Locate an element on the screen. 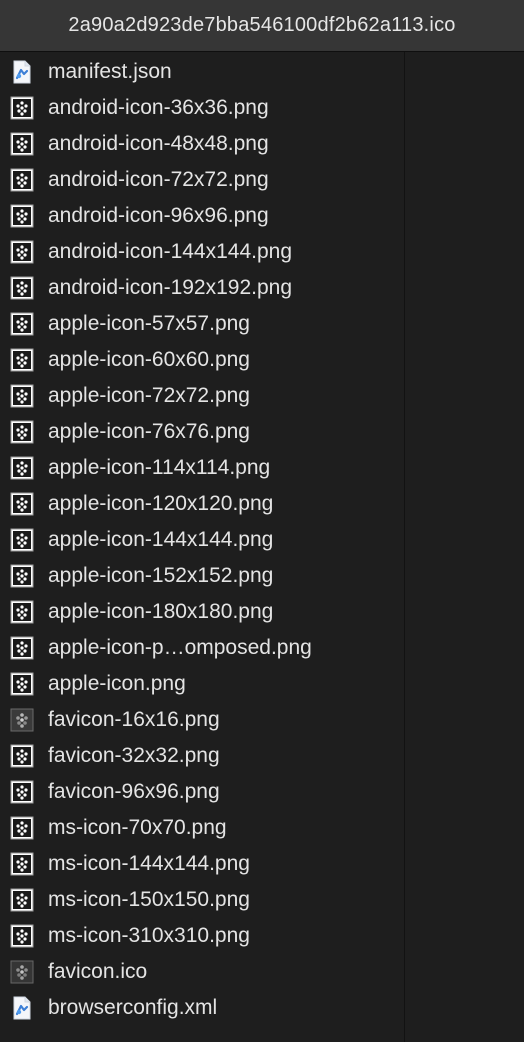  file-row: apple-icon-p…omposed.png is located at coordinates (202, 648).